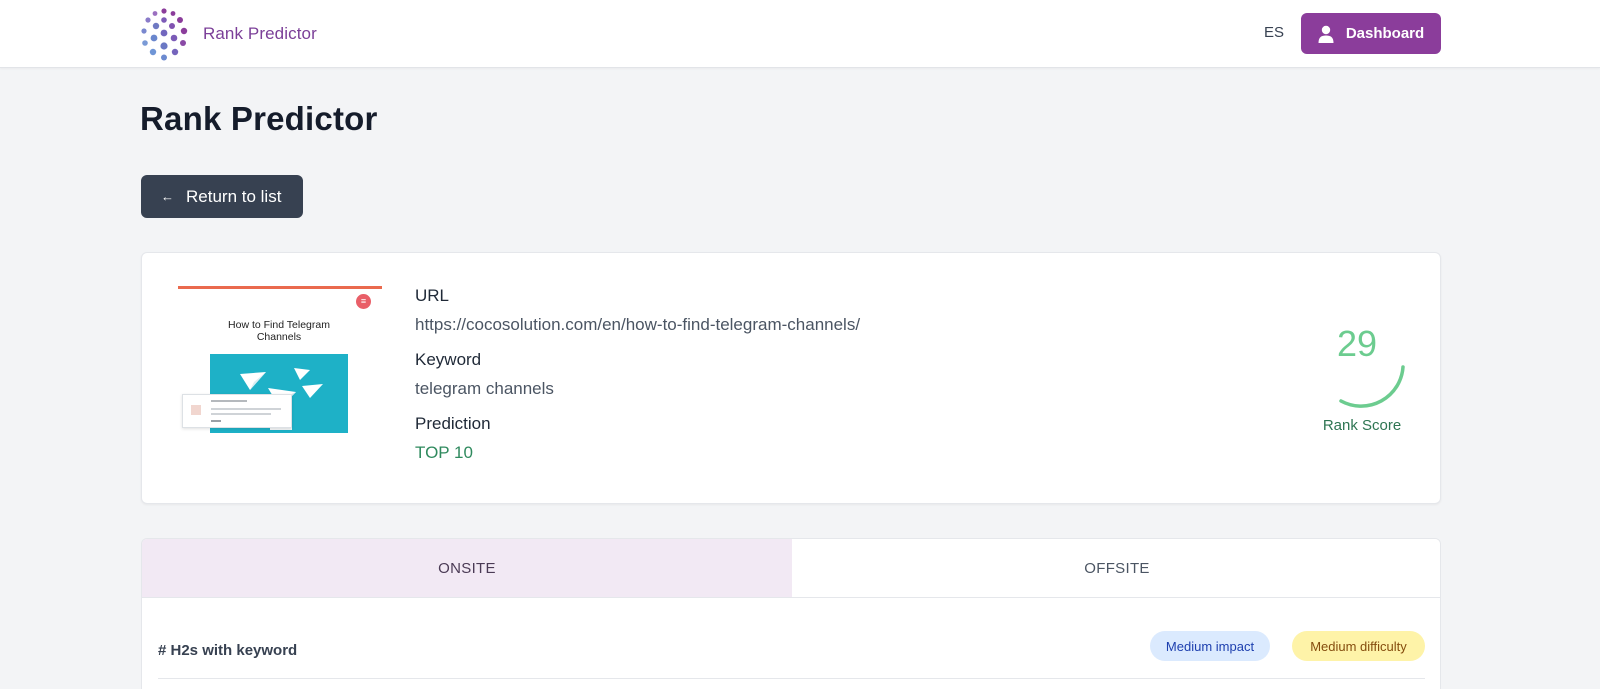  I want to click on keyword-value: telegram channels, so click(484, 388).